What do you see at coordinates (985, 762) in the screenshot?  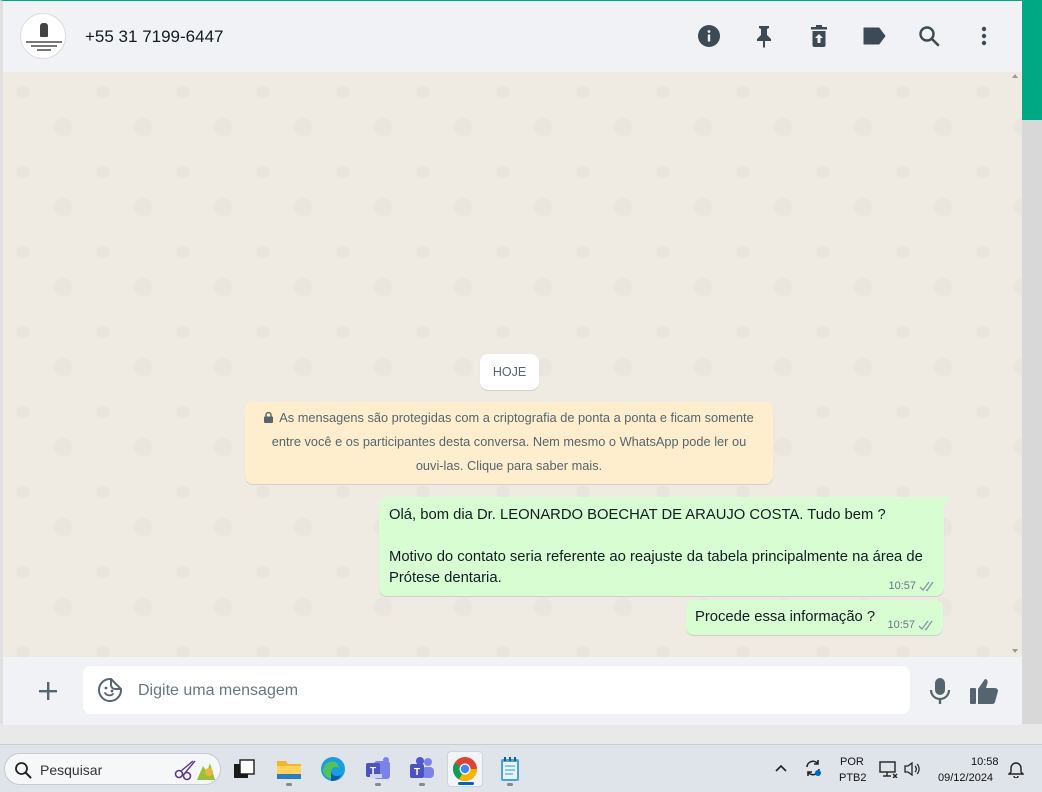 I see `tray-clock: 10:58` at bounding box center [985, 762].